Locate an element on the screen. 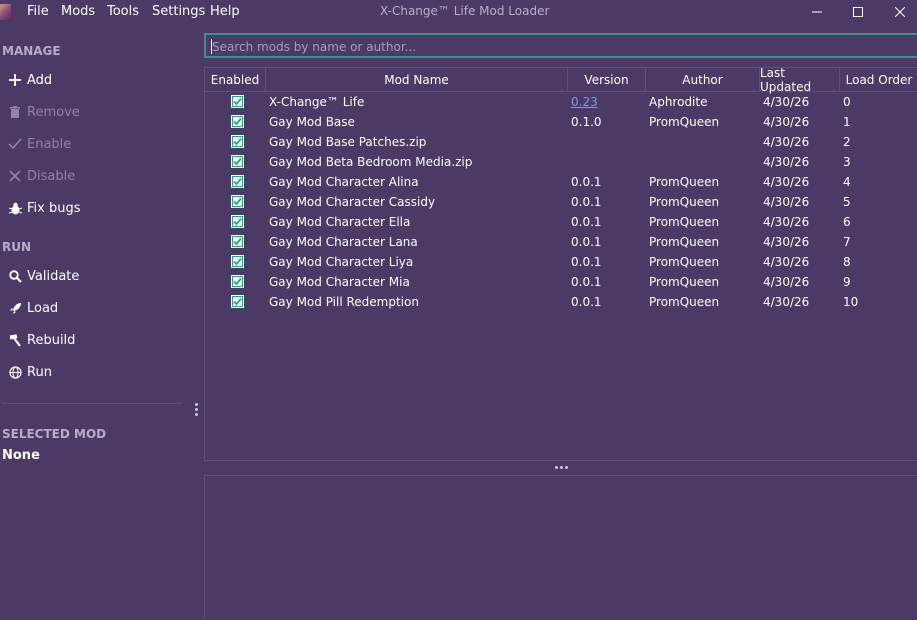 The height and width of the screenshot is (620, 917). column-load-order: Load Order is located at coordinates (878, 79).